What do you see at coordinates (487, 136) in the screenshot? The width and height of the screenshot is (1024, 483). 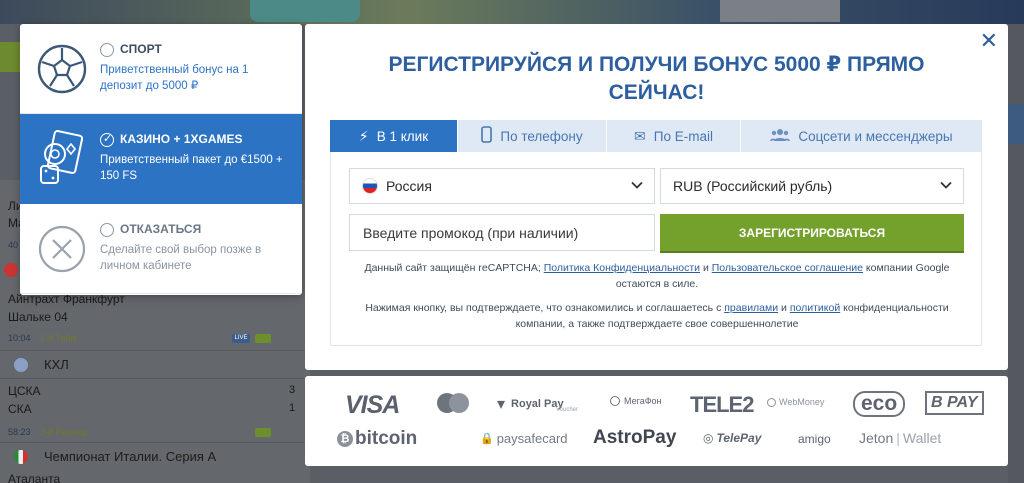 I see `phone-icon` at bounding box center [487, 136].